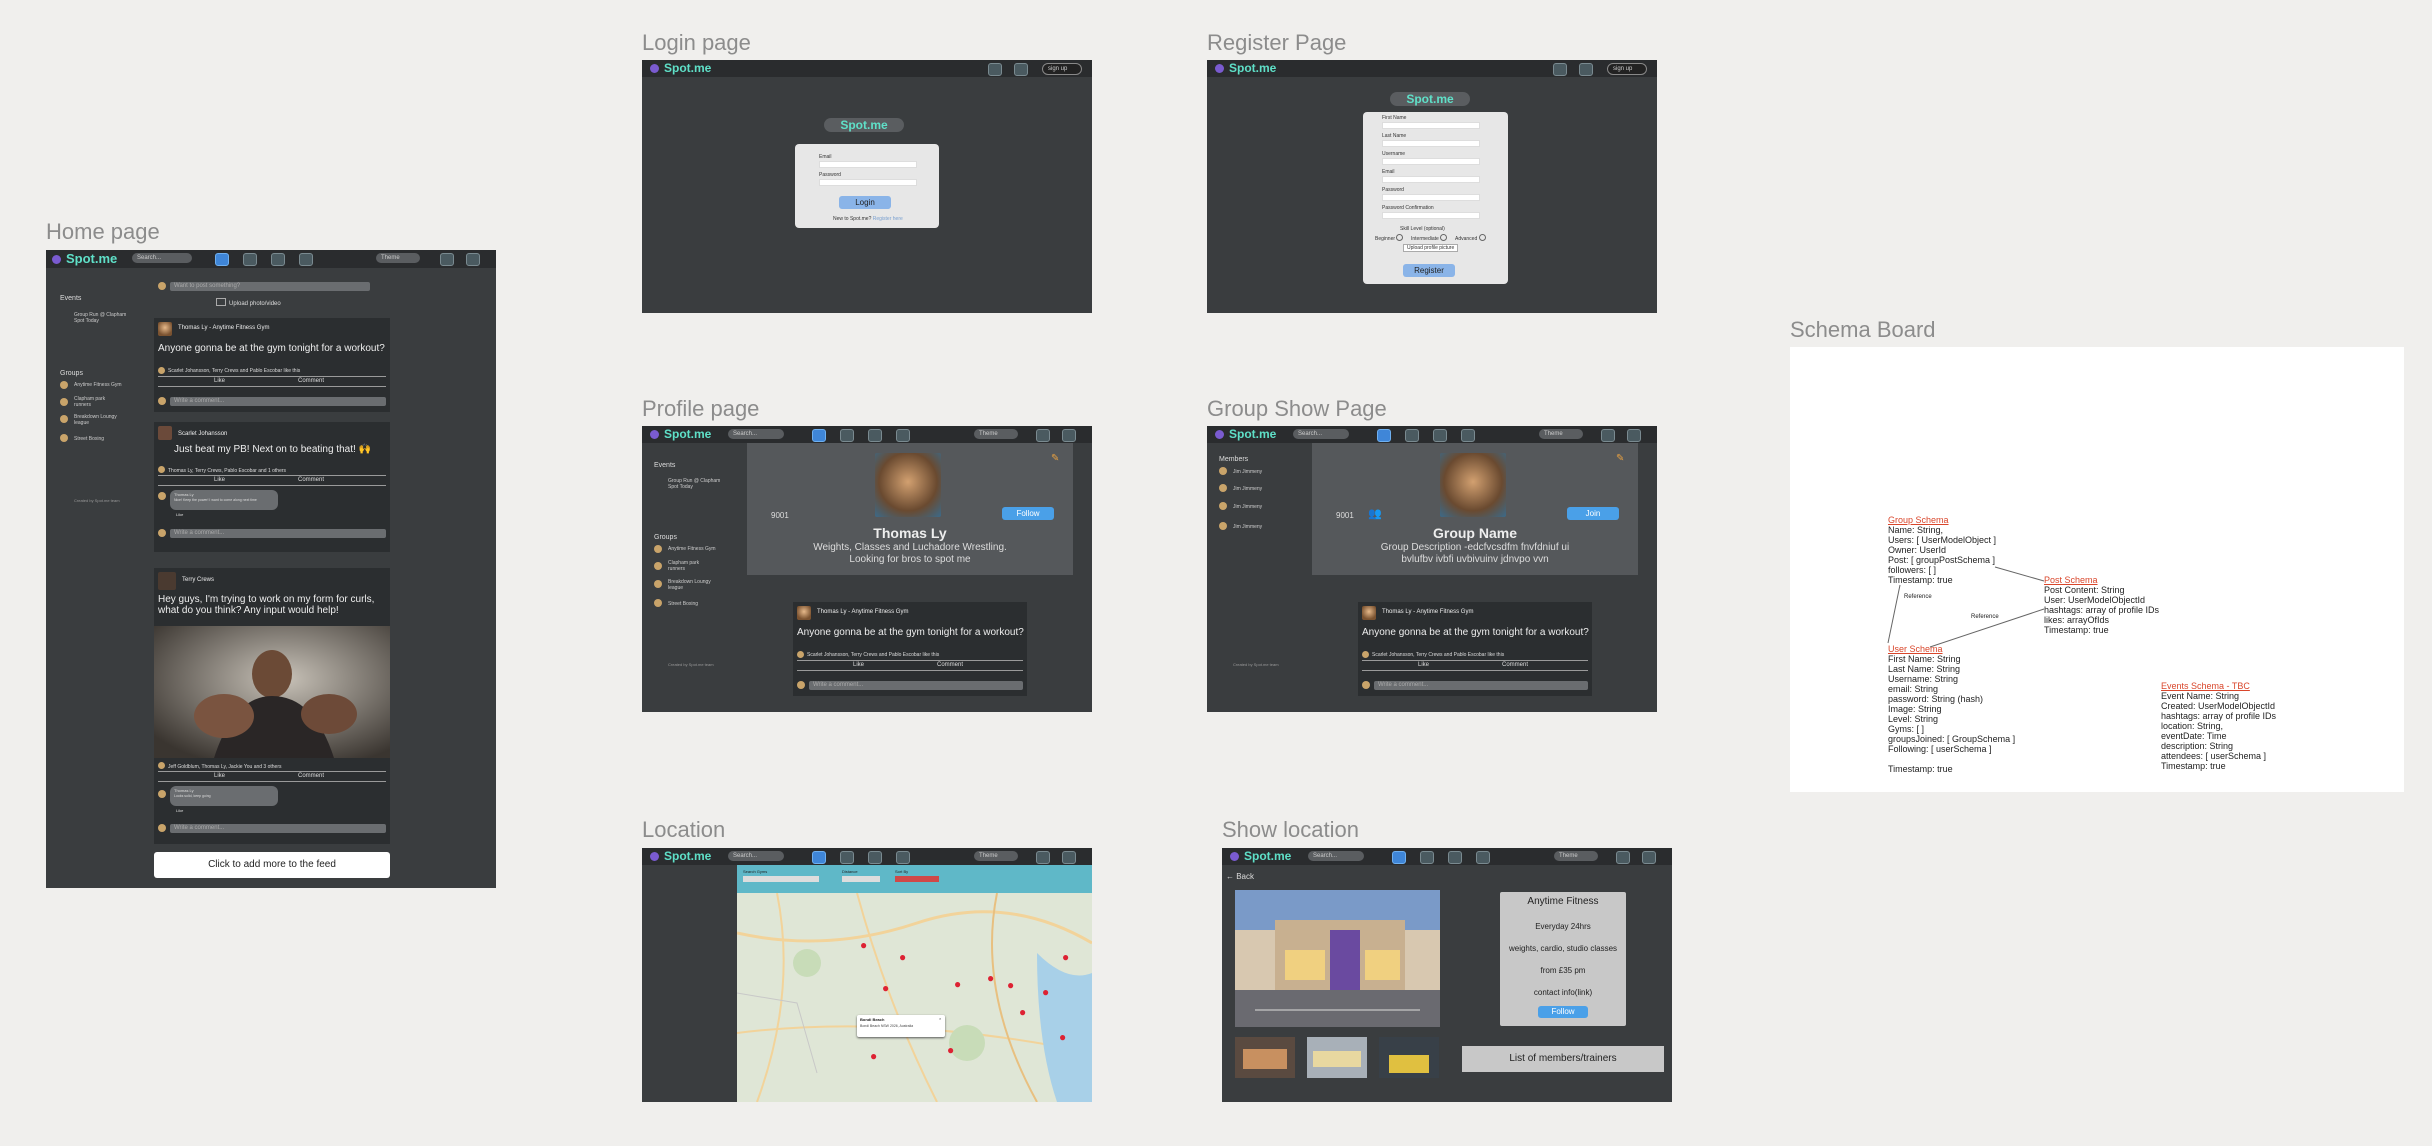 Image resolution: width=2432 pixels, height=1146 pixels. I want to click on group-item-clapham: Clapham park runners, so click(94, 402).